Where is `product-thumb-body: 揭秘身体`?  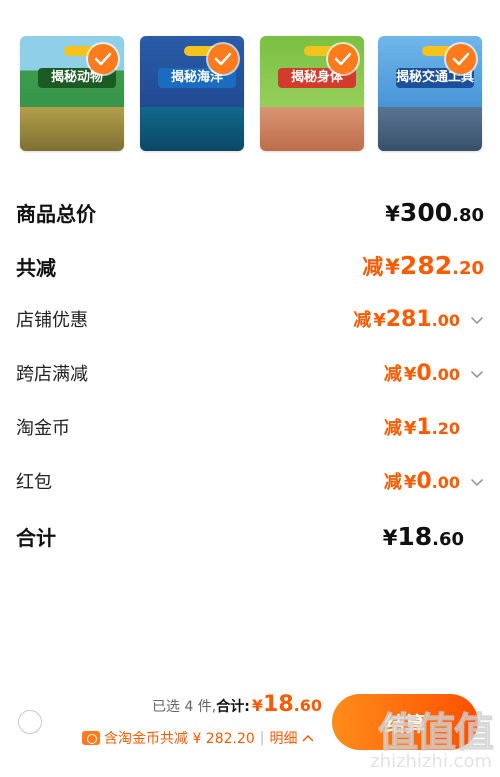
product-thumb-body: 揭秘身体 is located at coordinates (312, 93).